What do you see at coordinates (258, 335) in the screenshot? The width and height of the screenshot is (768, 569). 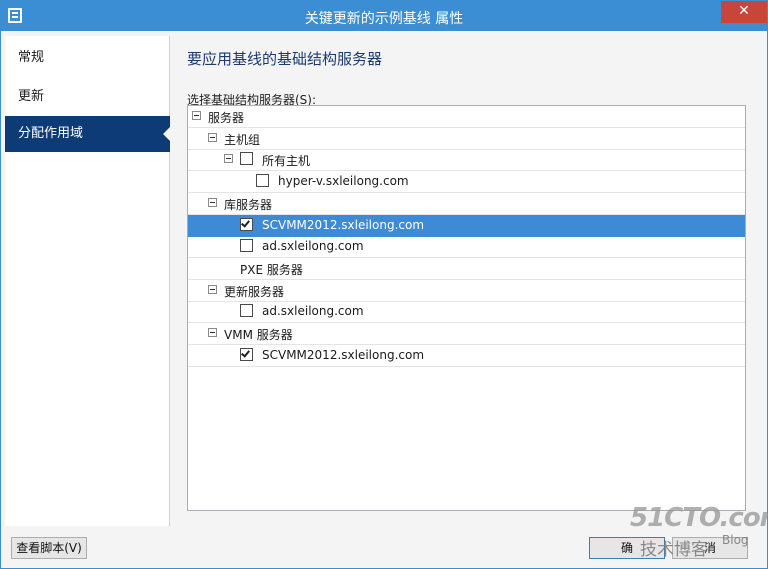 I see `tree-row-label: VMM 服务器` at bounding box center [258, 335].